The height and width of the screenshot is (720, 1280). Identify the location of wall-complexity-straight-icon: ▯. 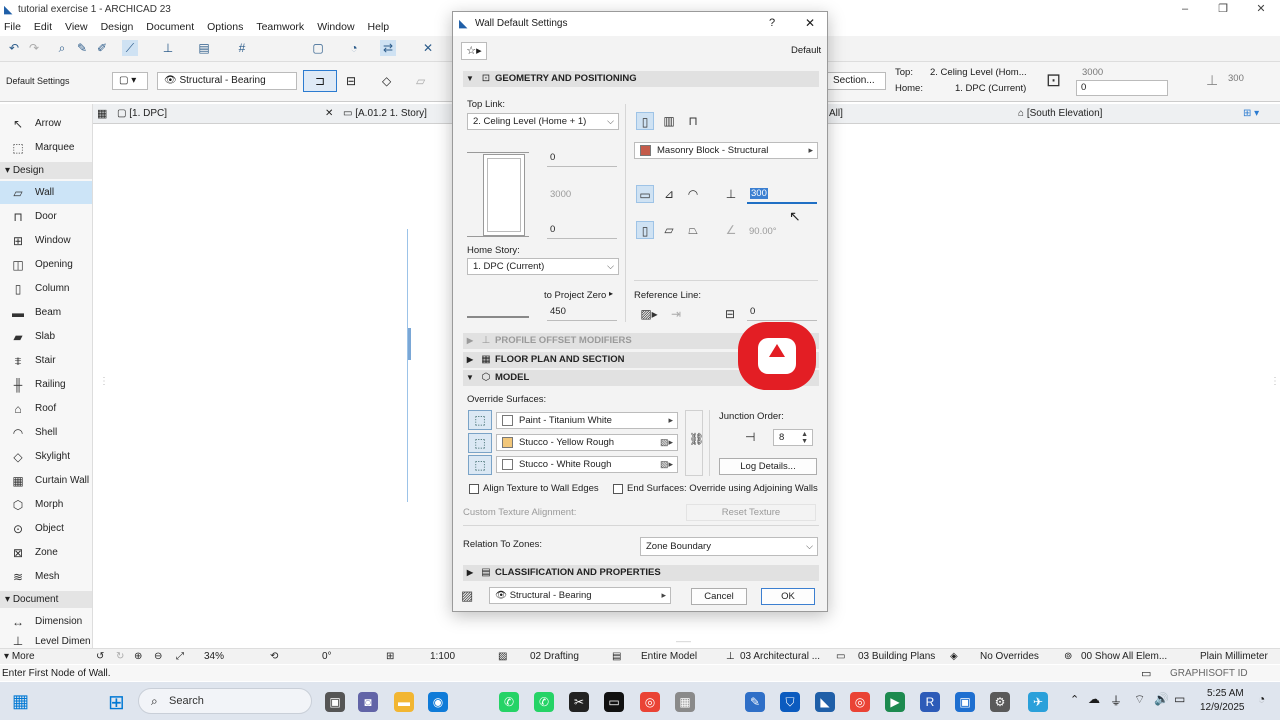
(645, 121).